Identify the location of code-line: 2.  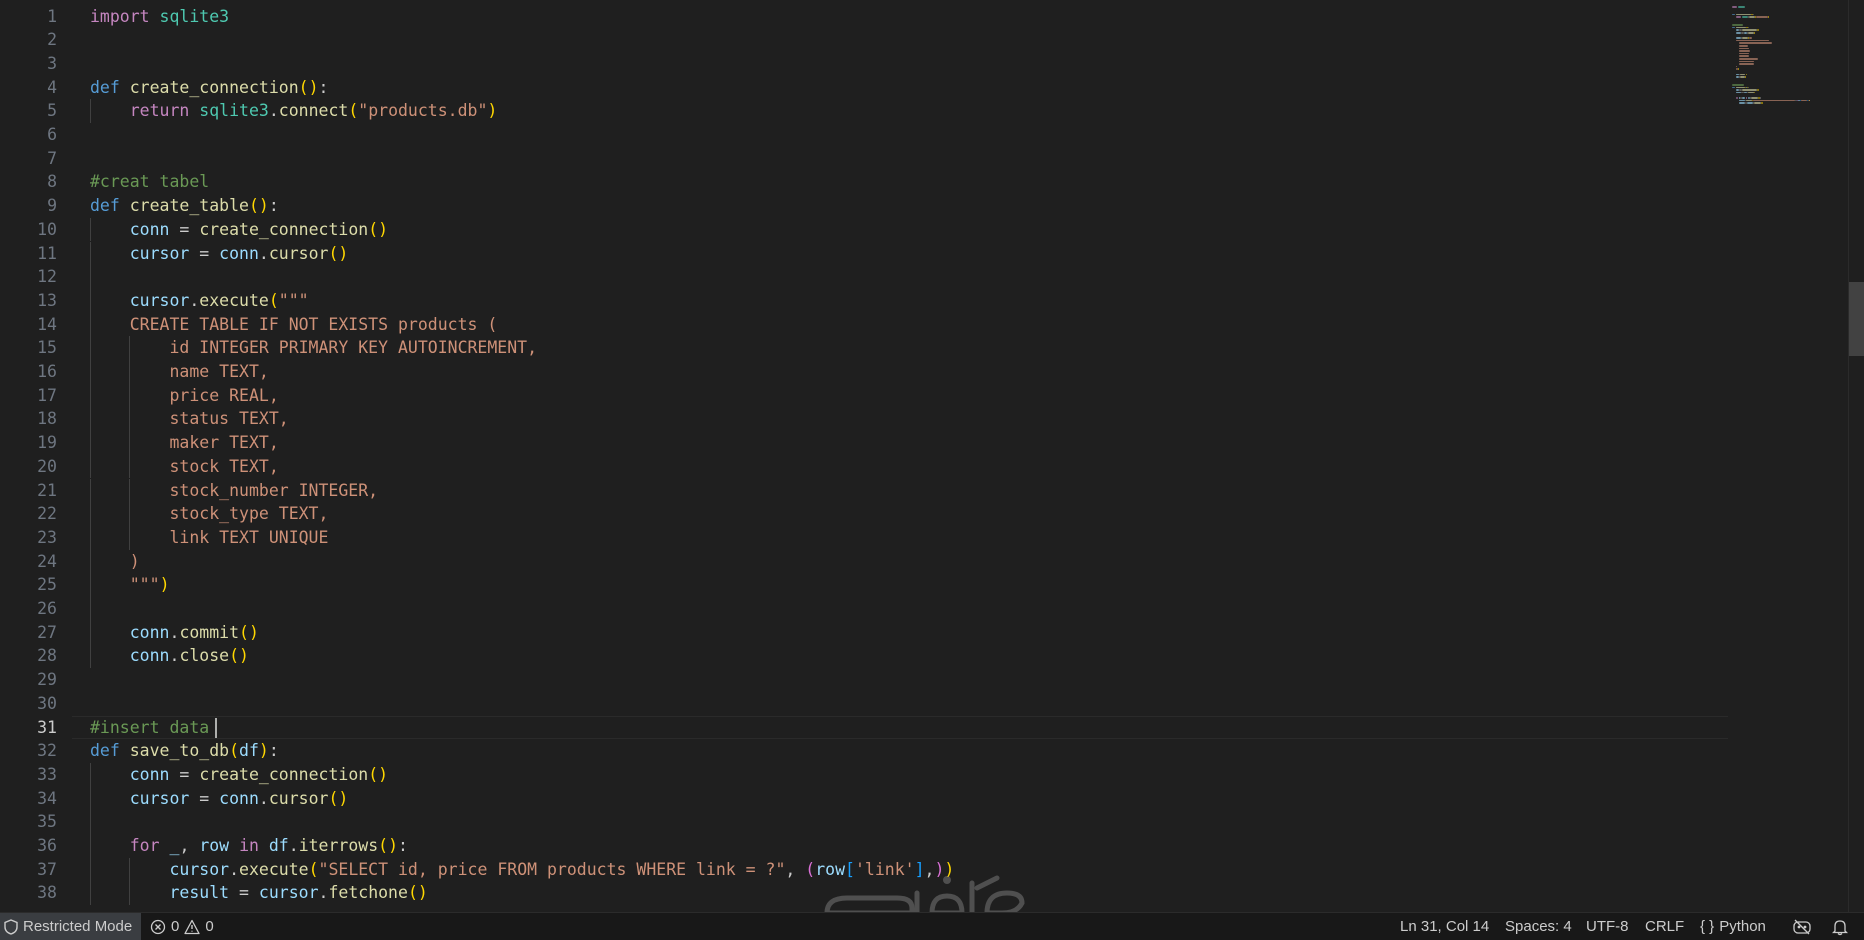
(864, 40).